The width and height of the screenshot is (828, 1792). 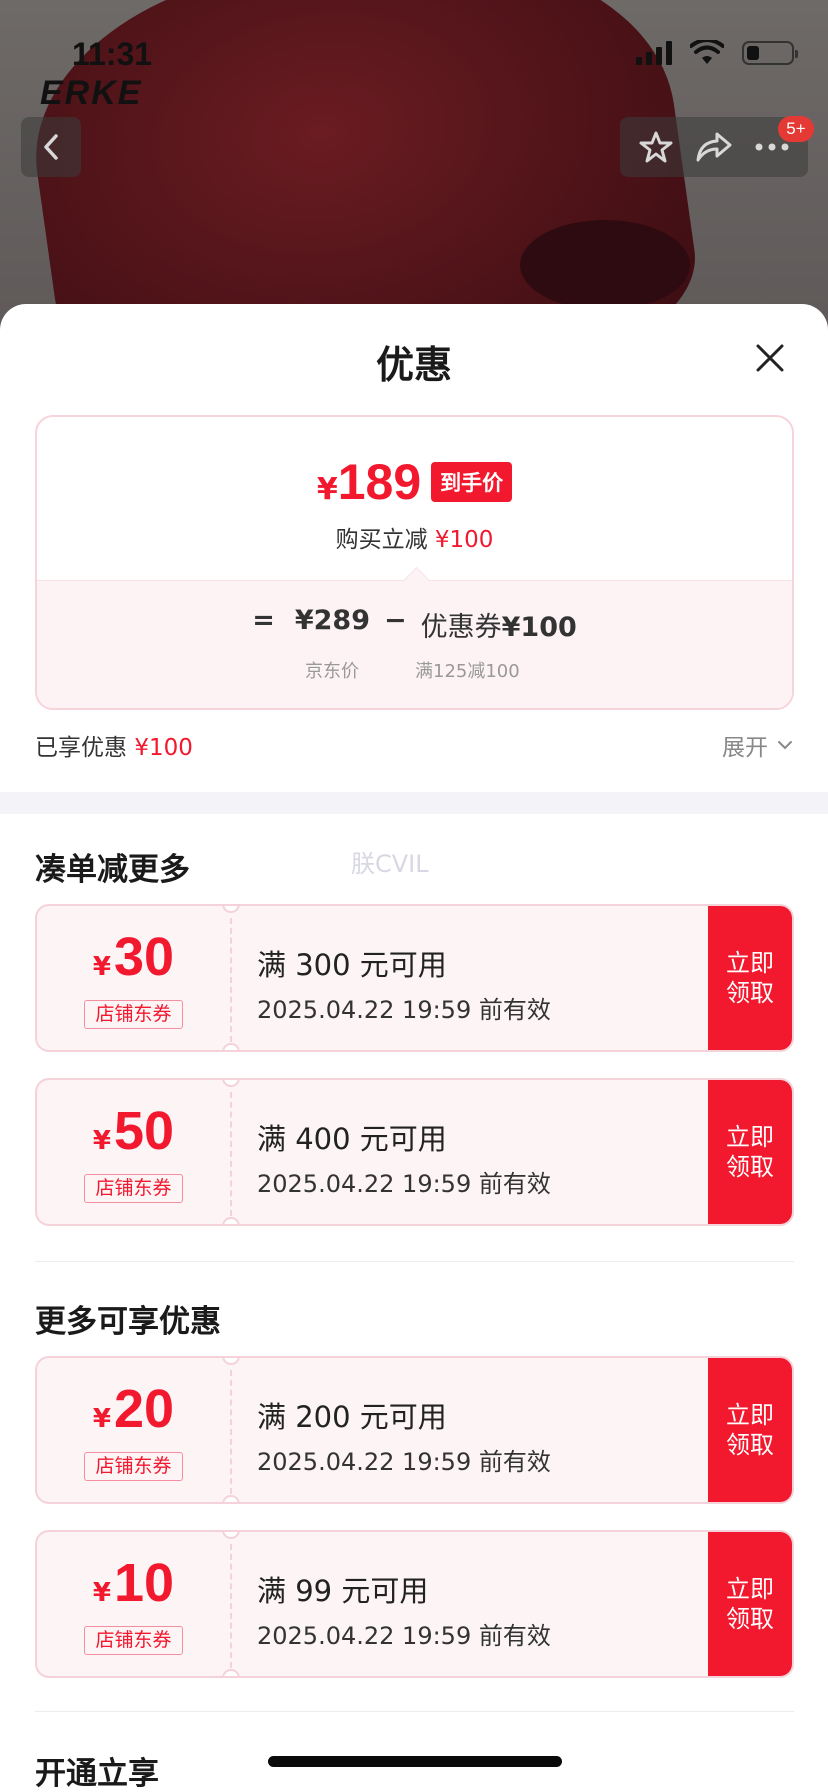 What do you see at coordinates (605, 265) in the screenshot?
I see `product-cuff` at bounding box center [605, 265].